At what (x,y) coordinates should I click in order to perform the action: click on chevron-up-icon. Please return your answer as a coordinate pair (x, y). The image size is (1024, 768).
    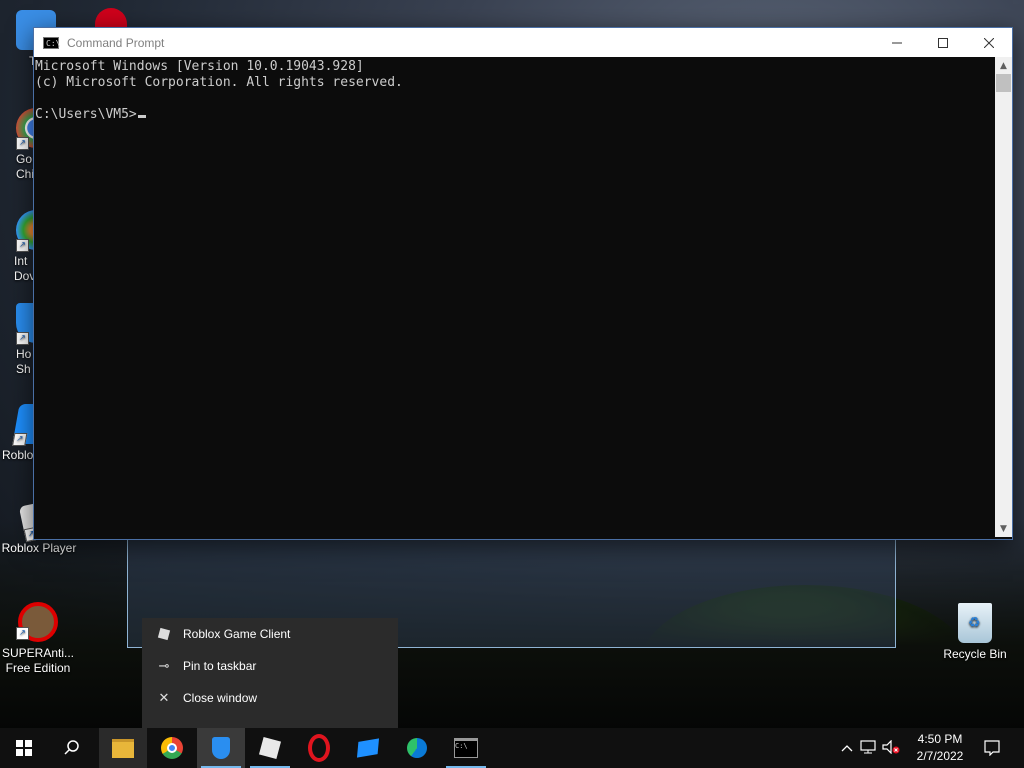
    Looking at the image, I should click on (847, 748).